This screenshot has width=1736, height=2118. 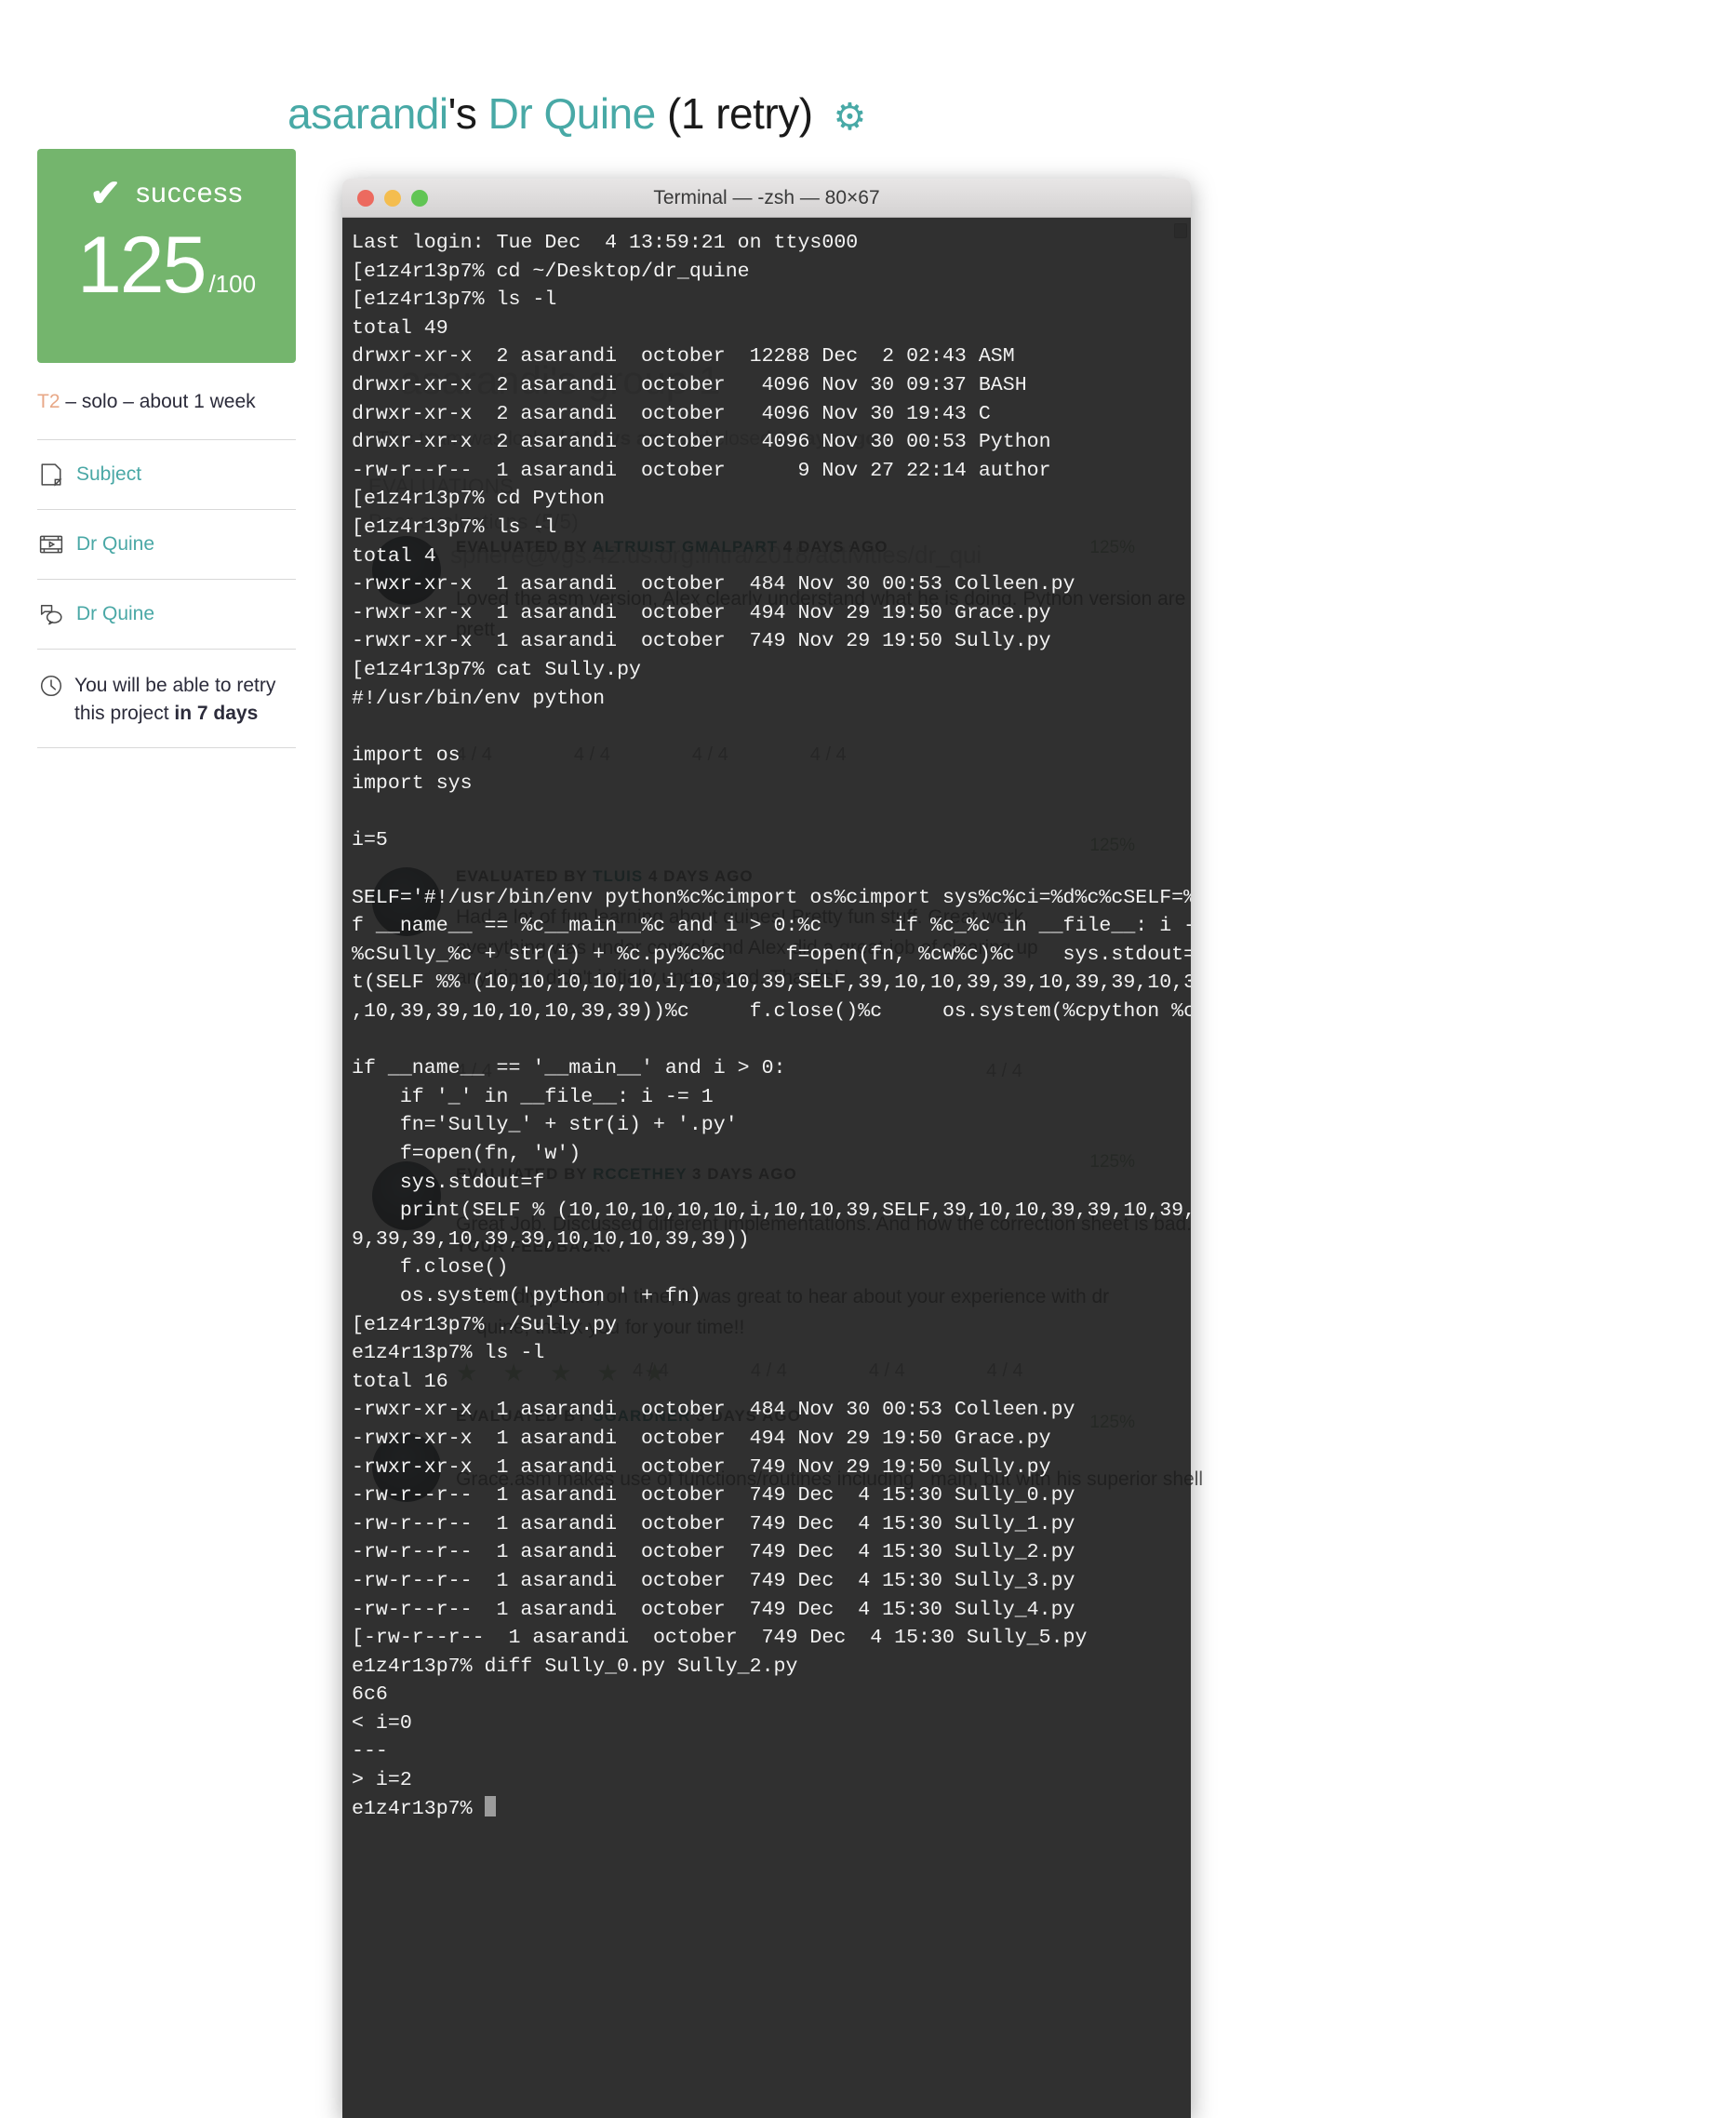 What do you see at coordinates (740, 113) in the screenshot?
I see `retry-count: (1 retry)` at bounding box center [740, 113].